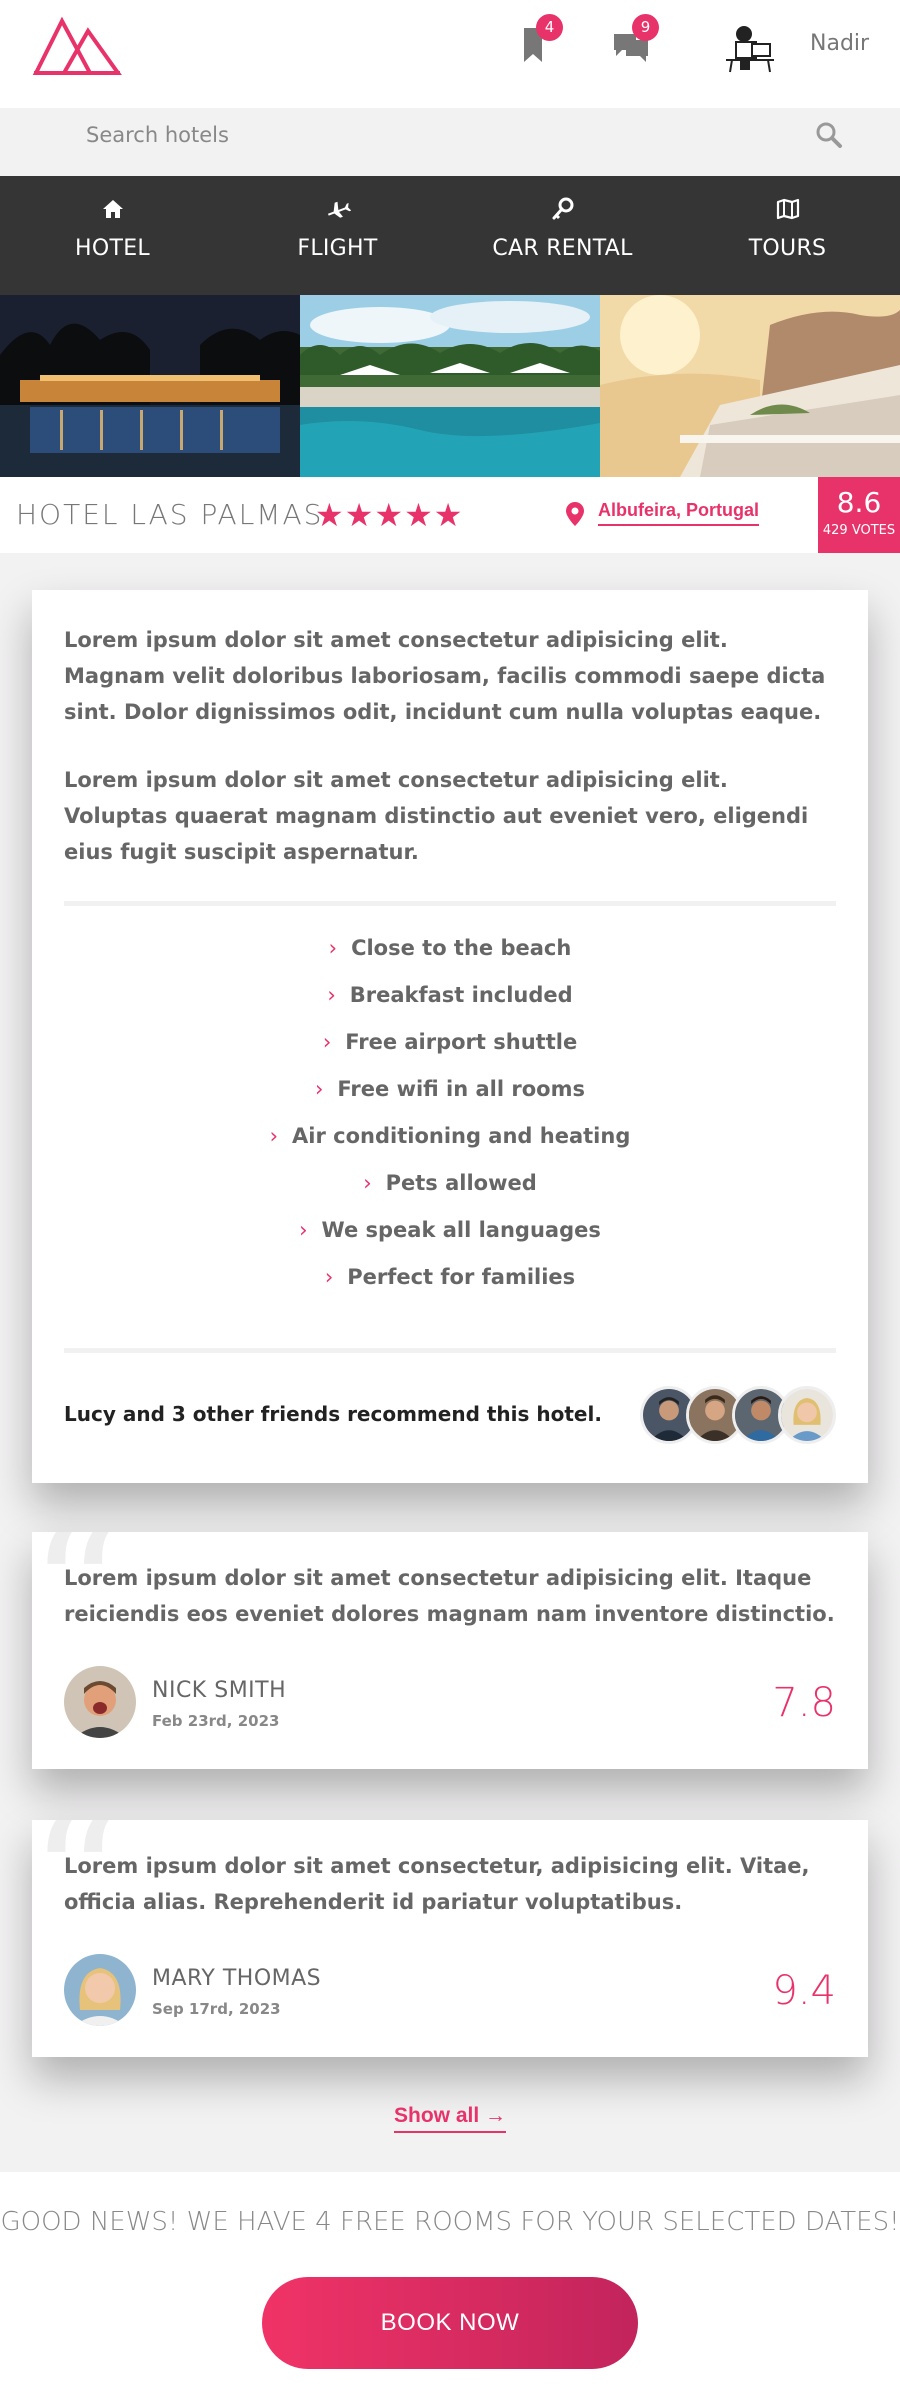 Image resolution: width=900 pixels, height=2398 pixels. I want to click on main-nav: HOTEL FLIGHT CAR RENTAL TOURS, so click(450, 235).